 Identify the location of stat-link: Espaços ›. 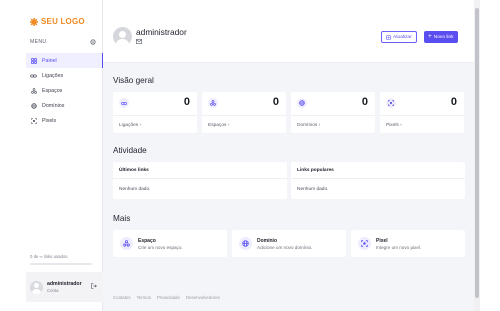
(218, 125).